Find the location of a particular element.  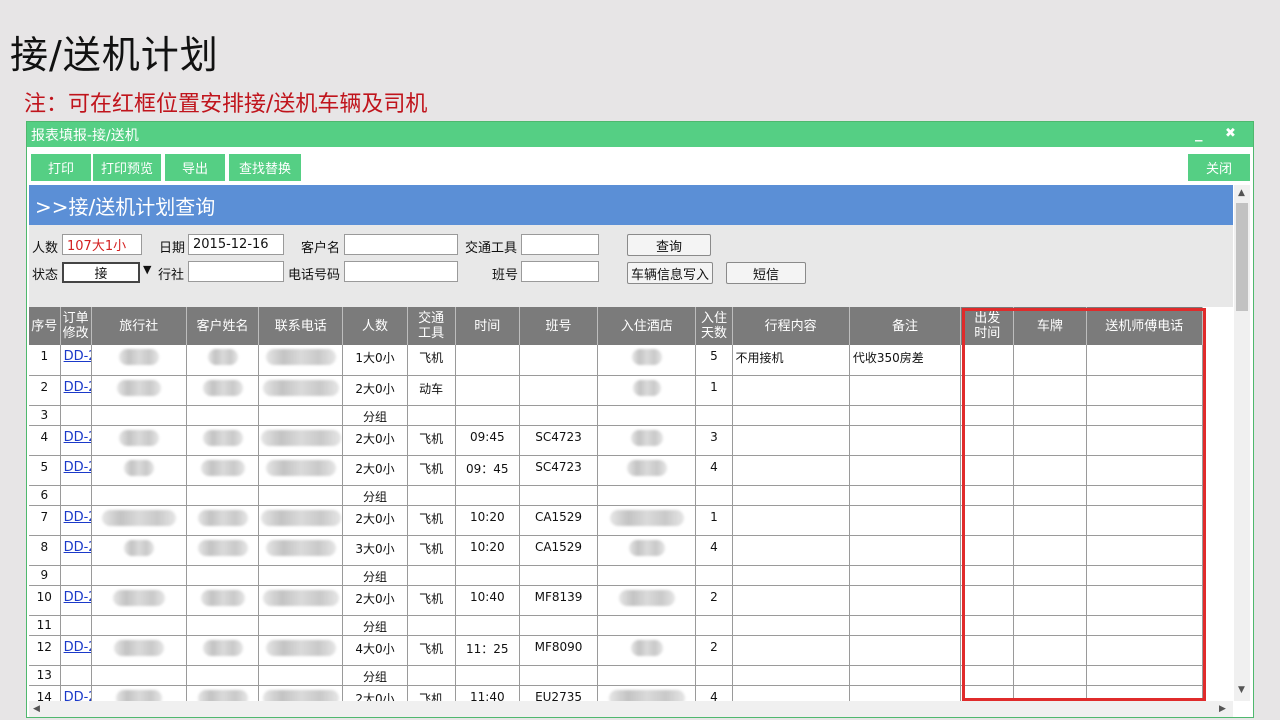

scroll-up-icon: ▲ is located at coordinates (1241, 193).